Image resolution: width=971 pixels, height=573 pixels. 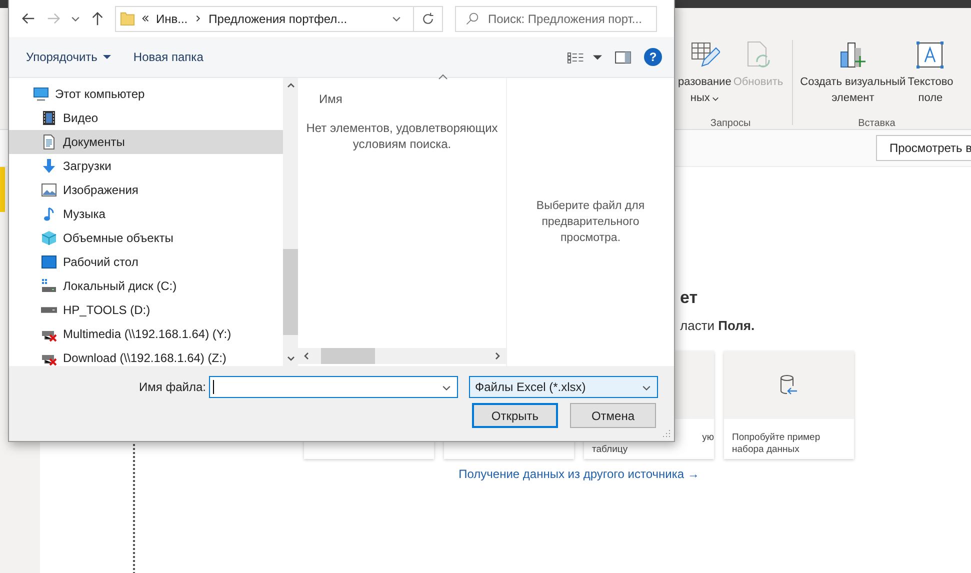 What do you see at coordinates (610, 450) in the screenshot?
I see `card-text: таблицу` at bounding box center [610, 450].